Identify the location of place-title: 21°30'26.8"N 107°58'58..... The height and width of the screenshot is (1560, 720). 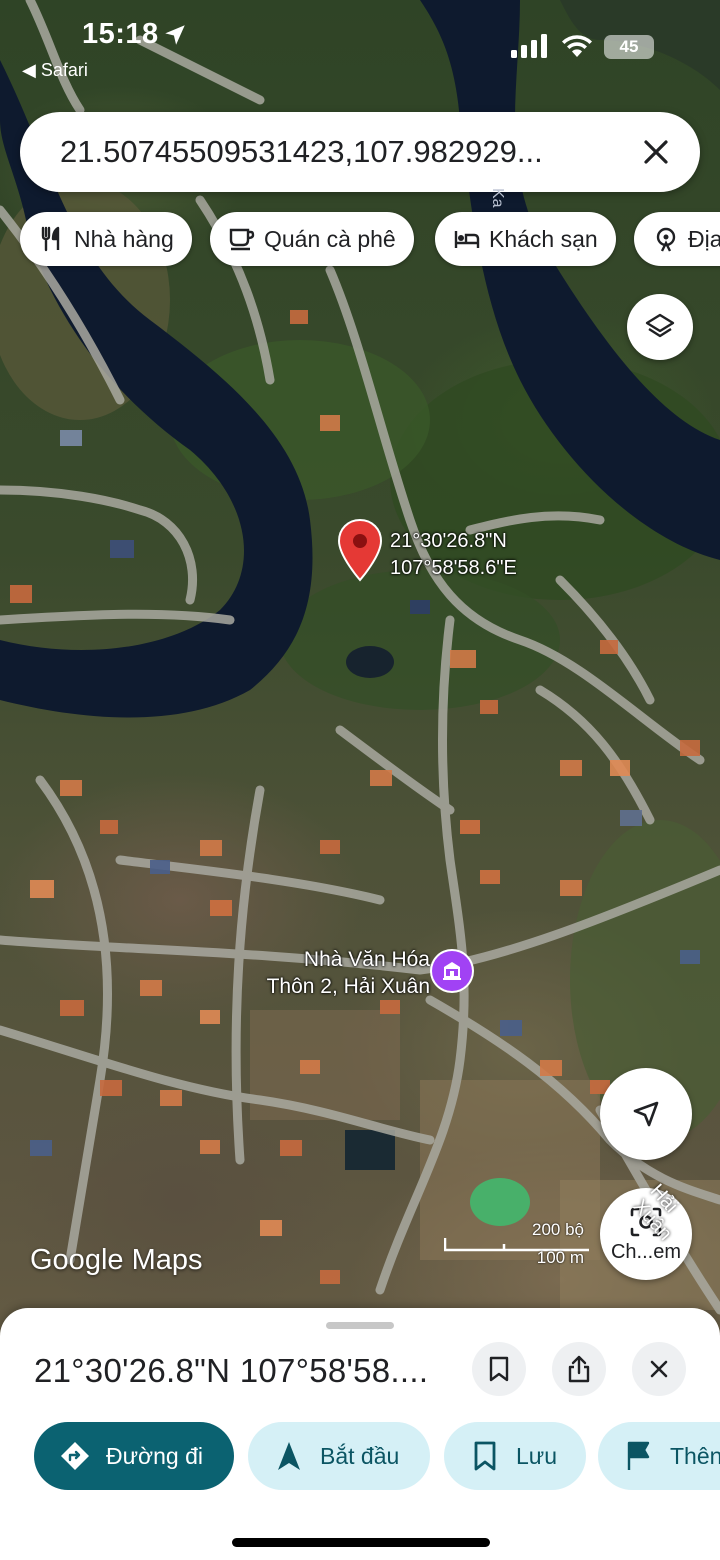
(231, 1370).